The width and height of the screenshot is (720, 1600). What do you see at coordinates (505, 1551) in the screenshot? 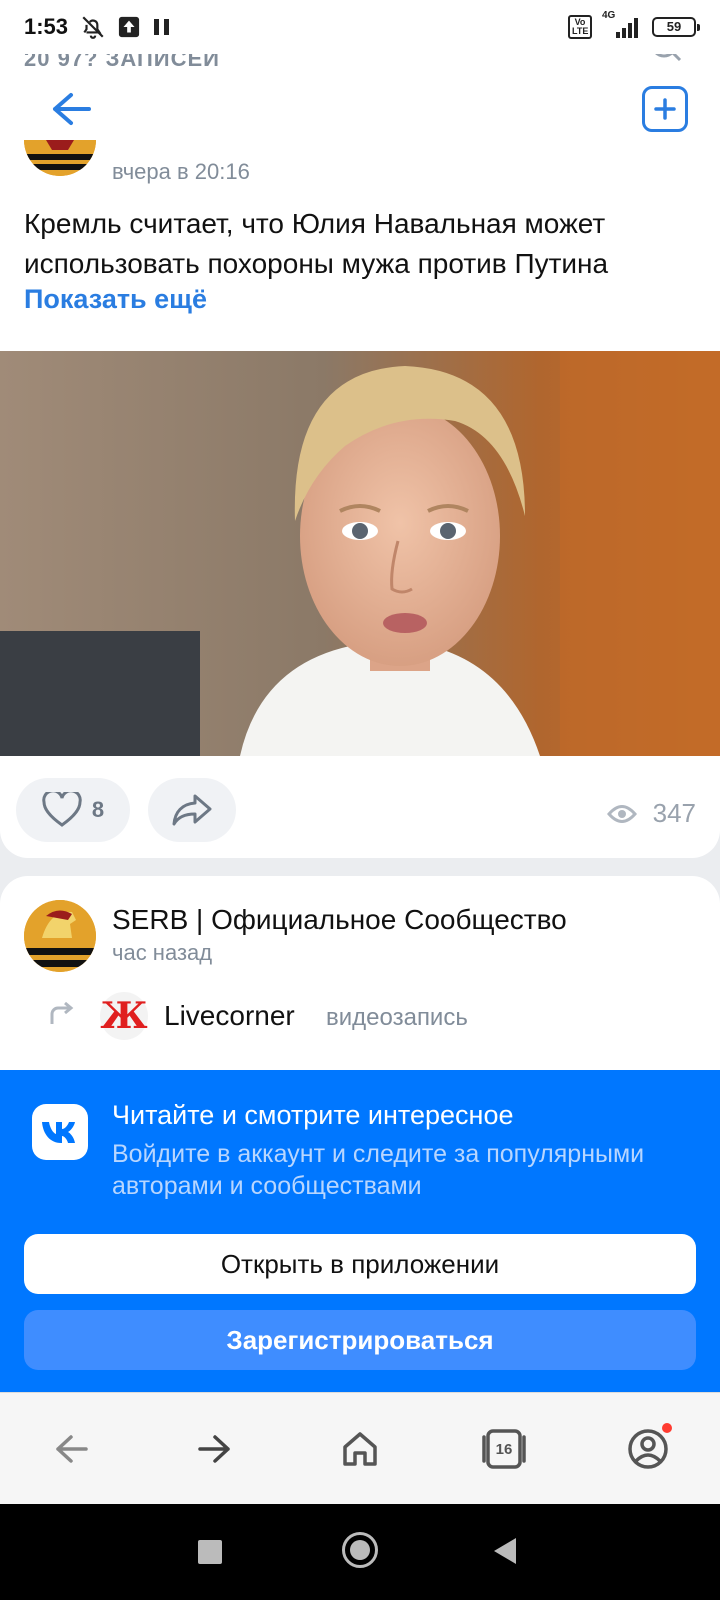
I see `back-triangle-button` at bounding box center [505, 1551].